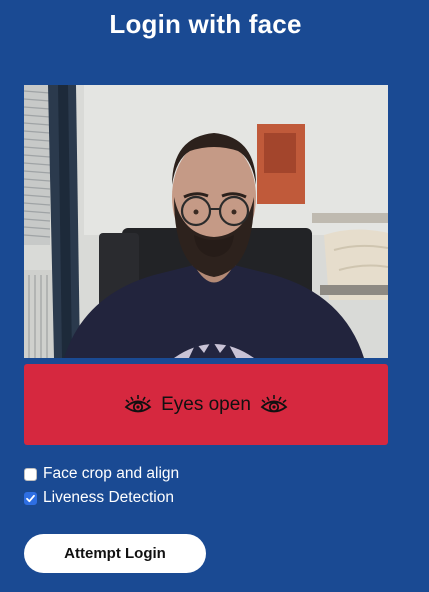 The width and height of the screenshot is (429, 592). I want to click on attempt-login-button: Attempt Login, so click(115, 553).